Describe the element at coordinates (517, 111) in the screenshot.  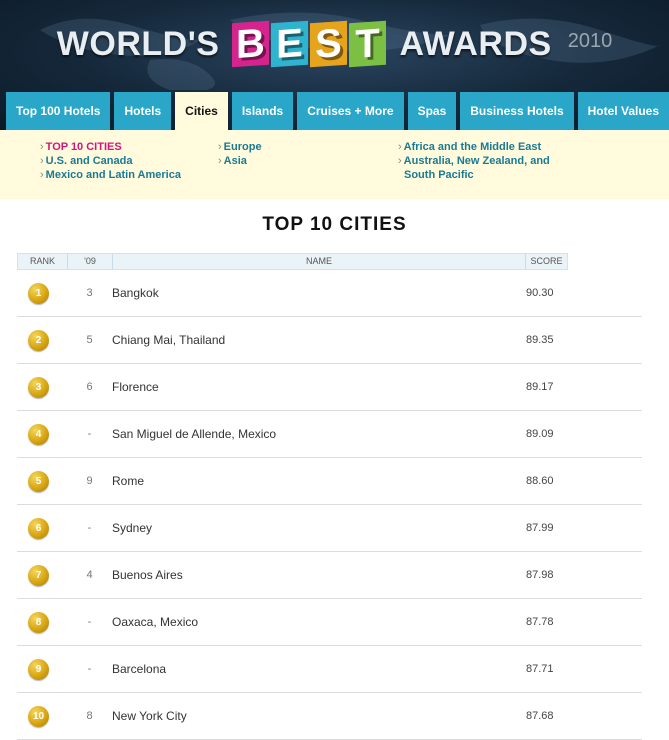
I see `tab-business-hotels: Business Hotels` at that location.